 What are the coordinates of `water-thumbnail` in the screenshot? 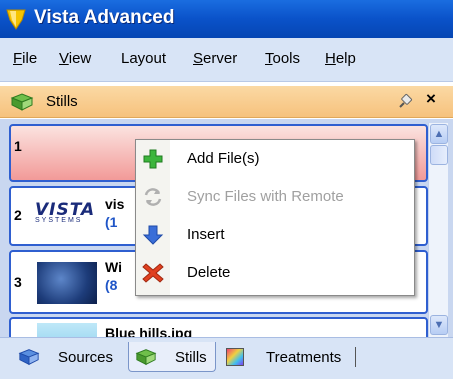 It's located at (67, 283).